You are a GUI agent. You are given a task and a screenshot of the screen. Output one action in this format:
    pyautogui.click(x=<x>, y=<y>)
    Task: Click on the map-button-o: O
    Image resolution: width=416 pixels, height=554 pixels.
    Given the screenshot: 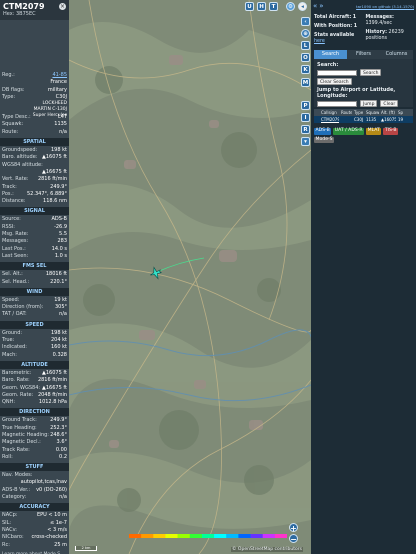 What is the action you would take?
    pyautogui.click(x=305, y=57)
    